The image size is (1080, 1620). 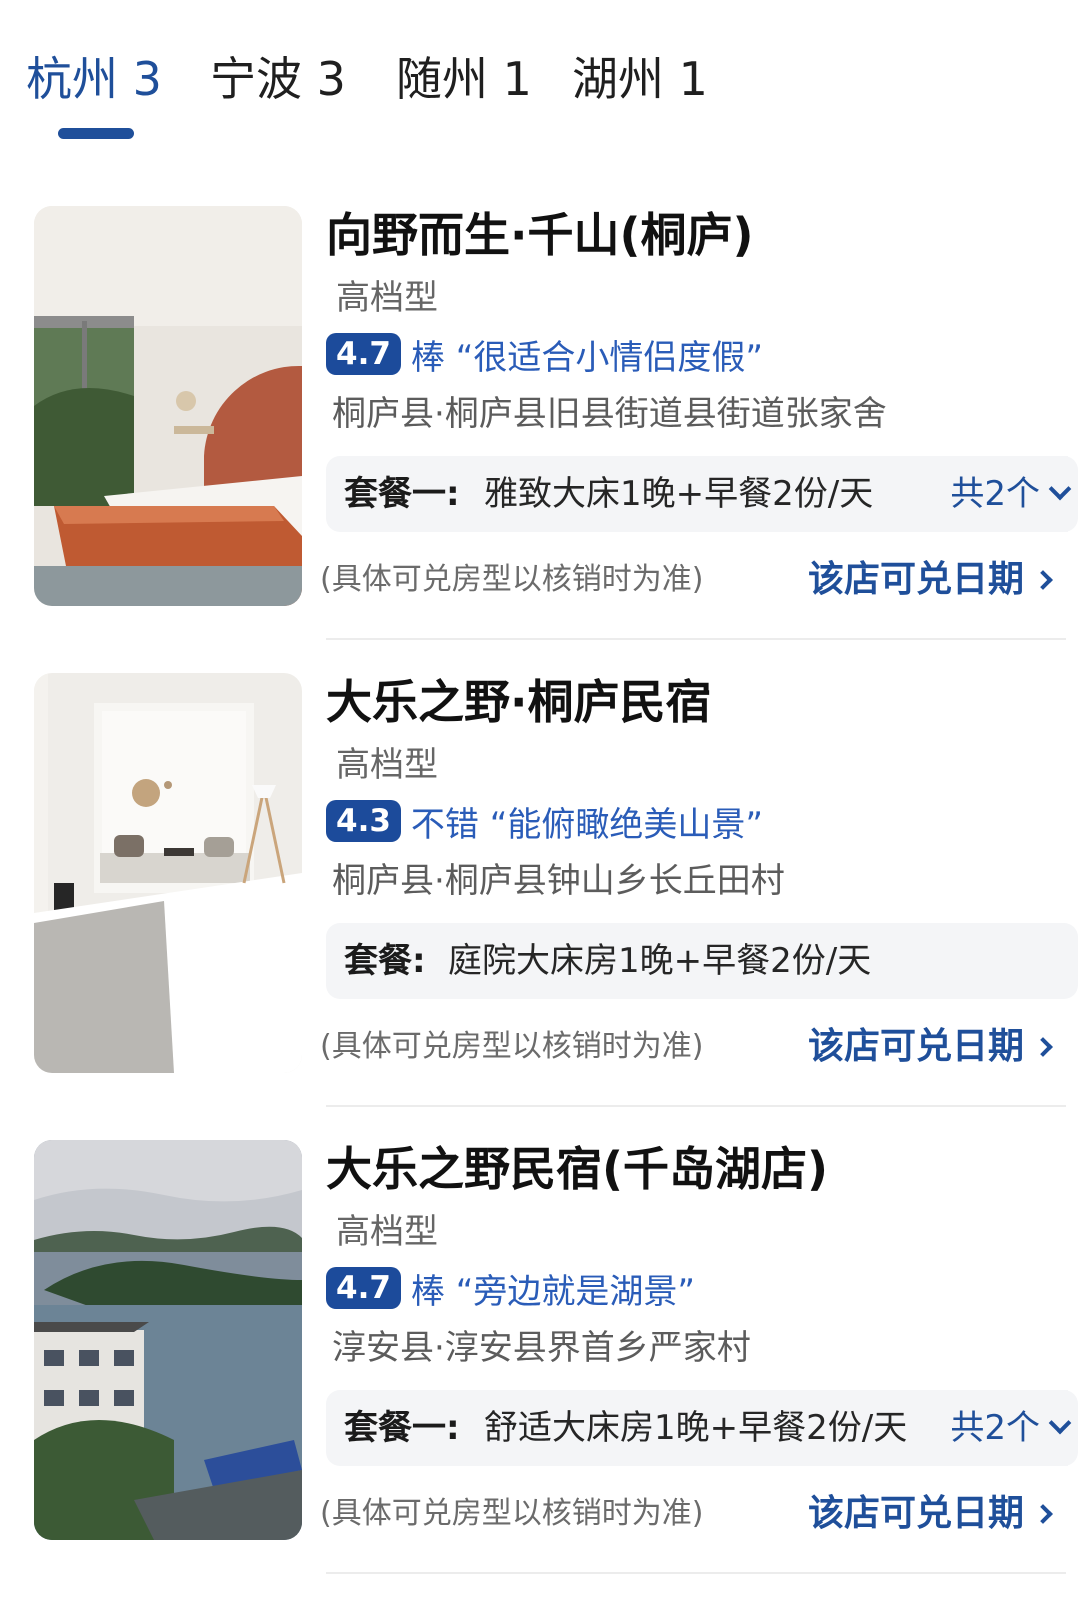 I want to click on hotel-name: 大乐之野·桐庐民宿, so click(x=518, y=702).